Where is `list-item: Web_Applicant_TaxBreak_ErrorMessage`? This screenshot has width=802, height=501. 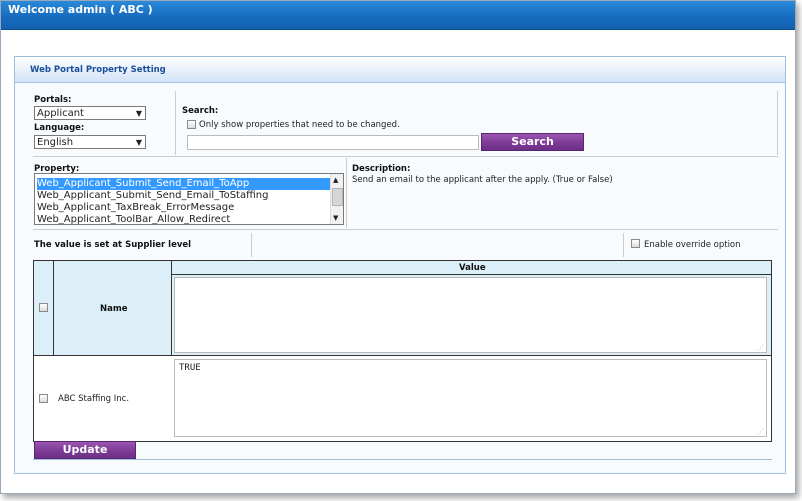
list-item: Web_Applicant_TaxBreak_ErrorMessage is located at coordinates (135, 208).